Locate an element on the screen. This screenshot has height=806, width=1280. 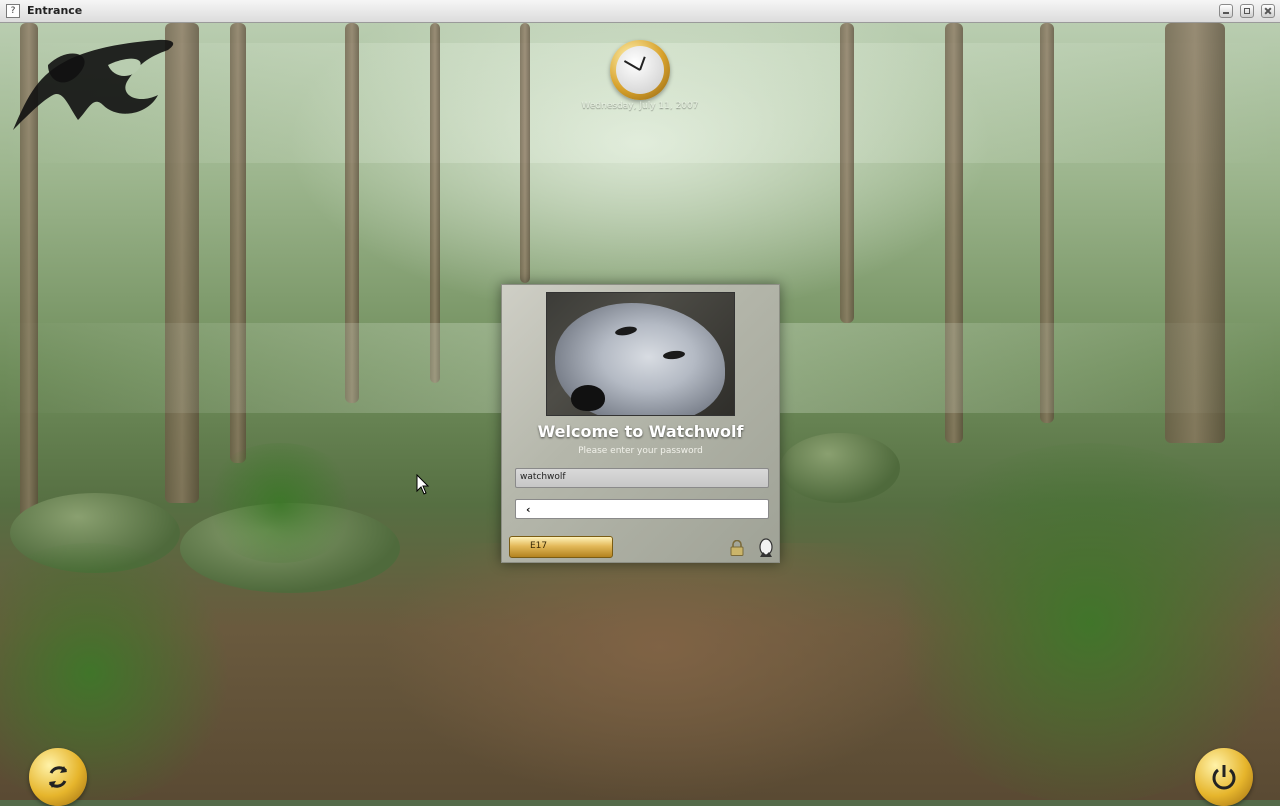
user-icon is located at coordinates (766, 548).